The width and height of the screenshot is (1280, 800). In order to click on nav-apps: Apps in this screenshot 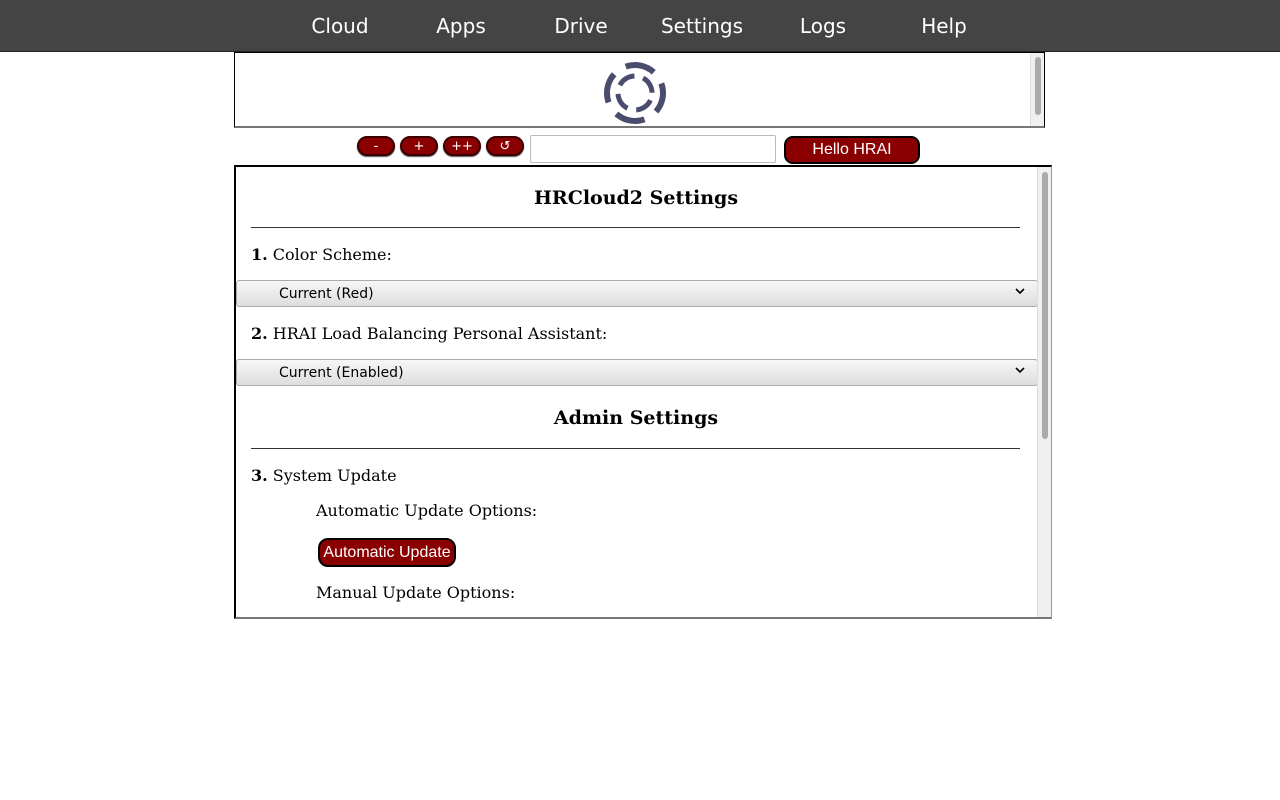, I will do `click(461, 25)`.